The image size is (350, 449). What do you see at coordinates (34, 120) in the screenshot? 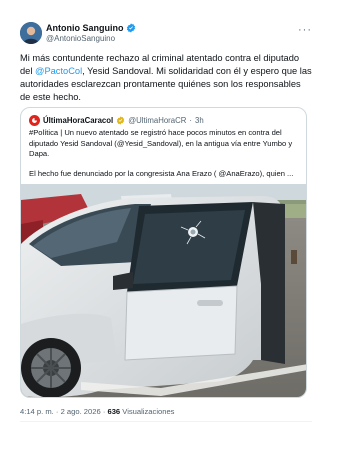
I see `caracol-logo-icon` at bounding box center [34, 120].